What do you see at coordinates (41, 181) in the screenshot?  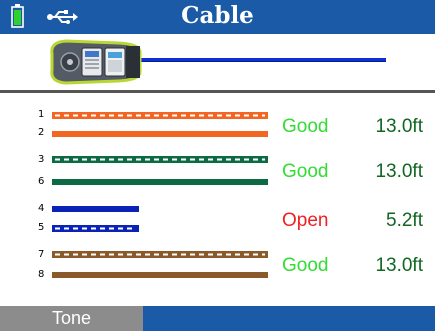 I see `pin-label: 6` at bounding box center [41, 181].